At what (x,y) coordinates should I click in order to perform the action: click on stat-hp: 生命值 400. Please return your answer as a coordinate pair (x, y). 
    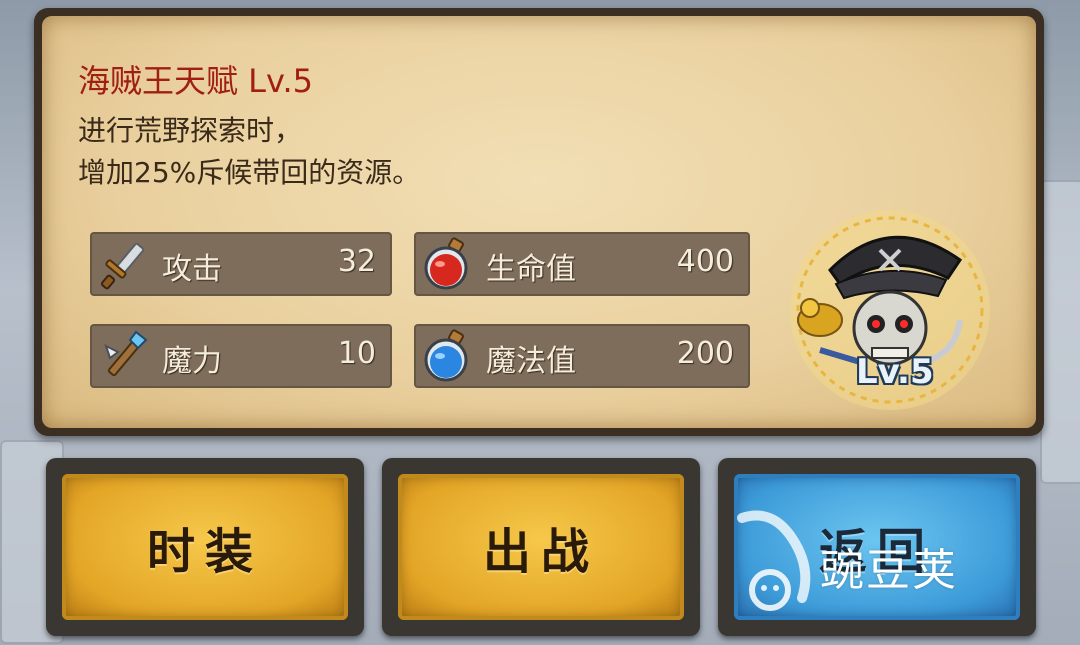
    Looking at the image, I should click on (582, 264).